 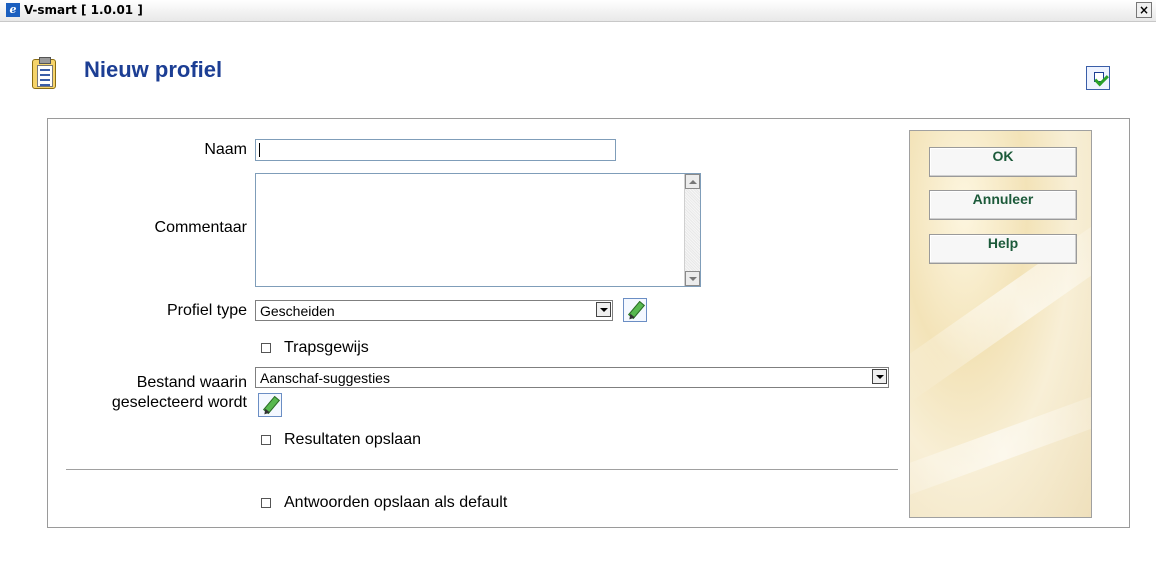 I want to click on edit-profiel-type-pencil-icon, so click(x=635, y=310).